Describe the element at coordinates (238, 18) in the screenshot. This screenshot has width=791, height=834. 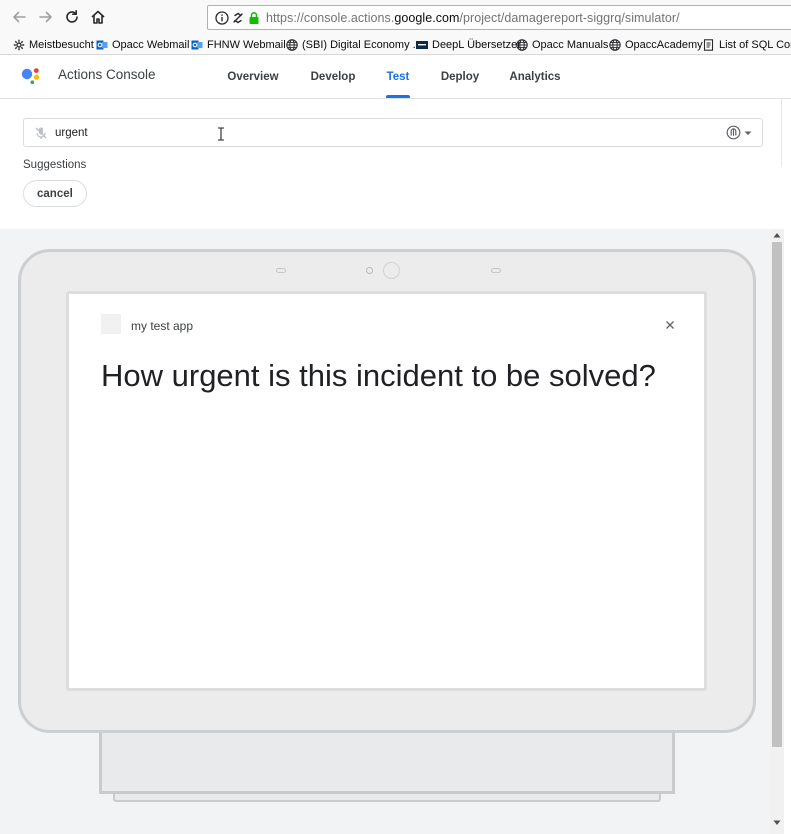
I see `tracking-protection-icon` at that location.